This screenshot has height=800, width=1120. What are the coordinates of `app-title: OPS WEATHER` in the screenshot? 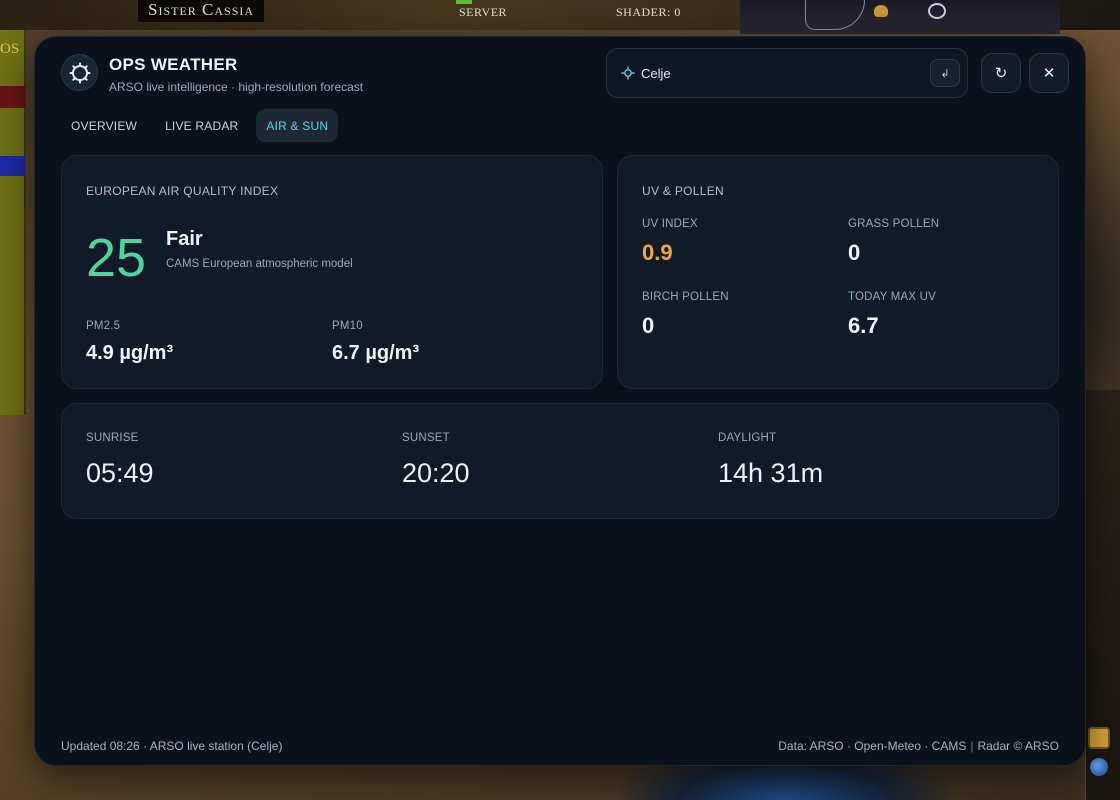 It's located at (173, 64).